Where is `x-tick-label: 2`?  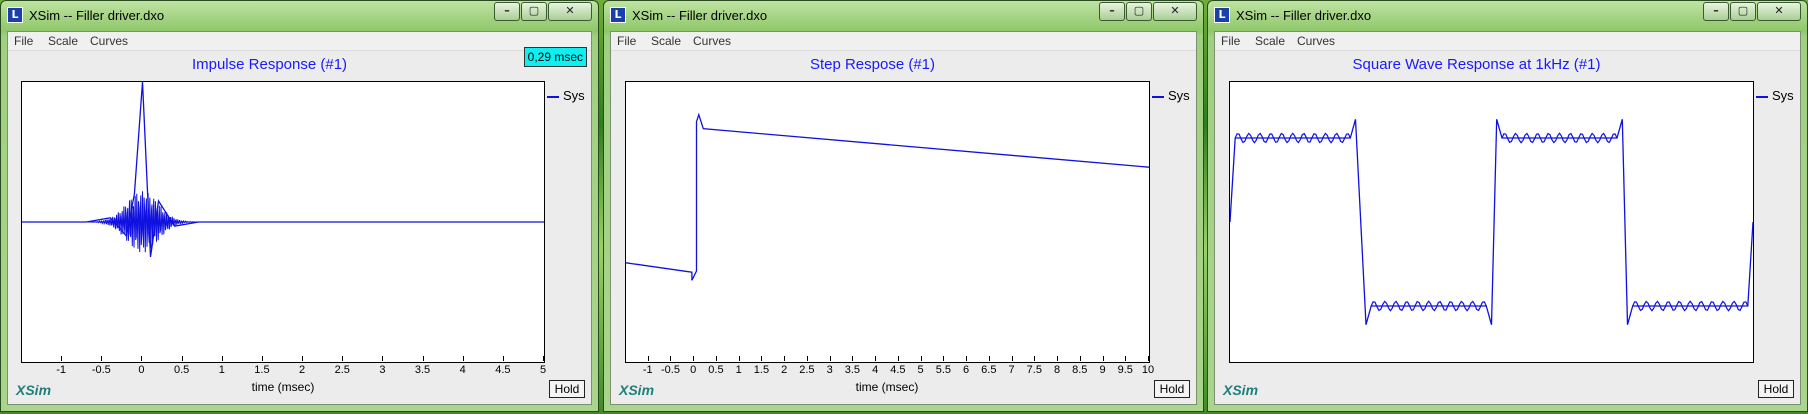
x-tick-label: 2 is located at coordinates (784, 370).